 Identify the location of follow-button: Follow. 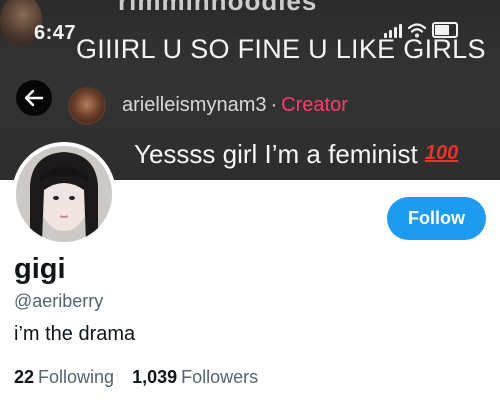
(436, 218).